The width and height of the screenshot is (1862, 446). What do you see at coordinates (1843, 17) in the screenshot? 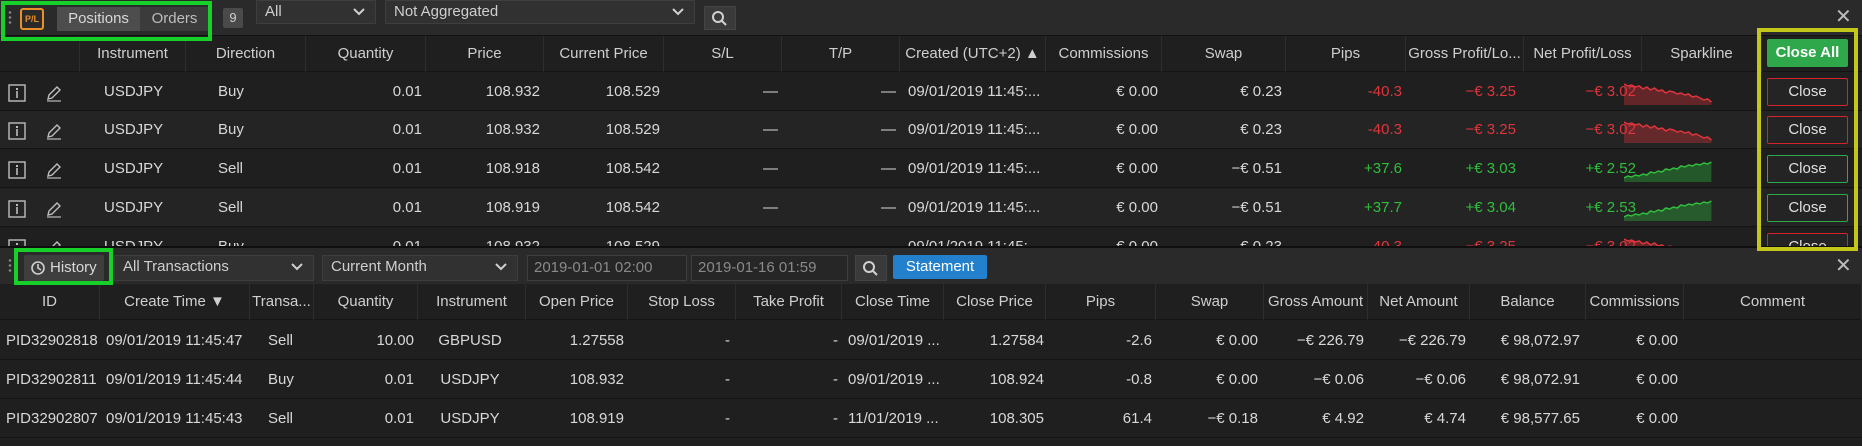
I see `close-panel-icon: ✕` at bounding box center [1843, 17].